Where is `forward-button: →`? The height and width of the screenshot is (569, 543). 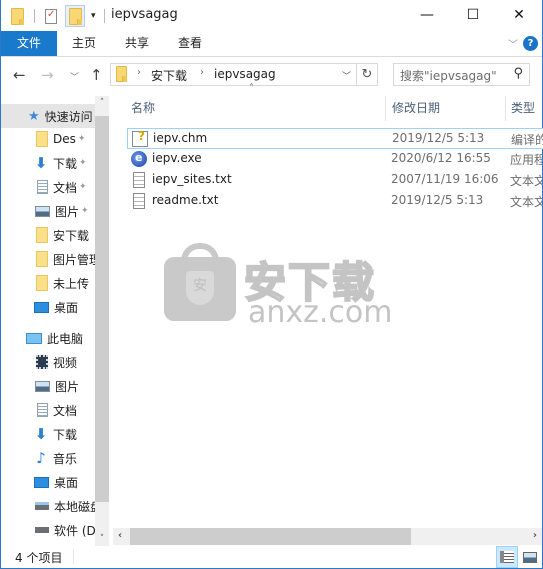 forward-button: → is located at coordinates (47, 75).